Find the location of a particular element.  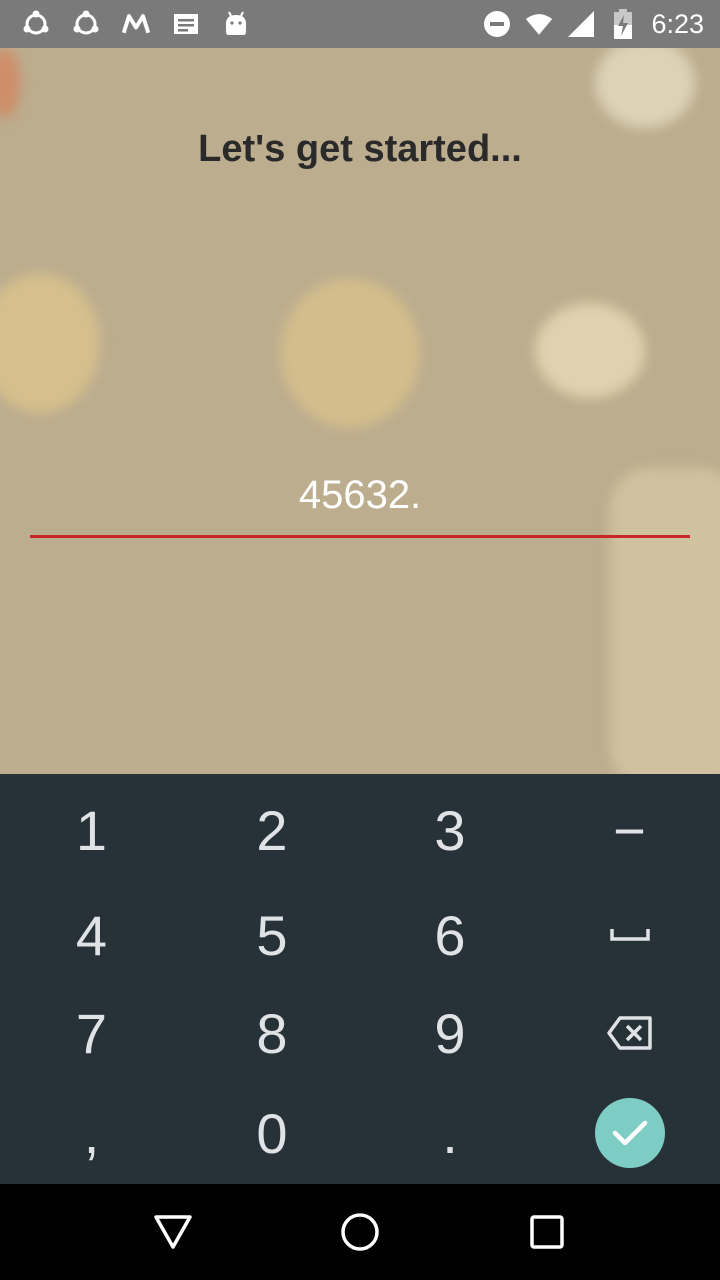

enter-button is located at coordinates (629, 1133).